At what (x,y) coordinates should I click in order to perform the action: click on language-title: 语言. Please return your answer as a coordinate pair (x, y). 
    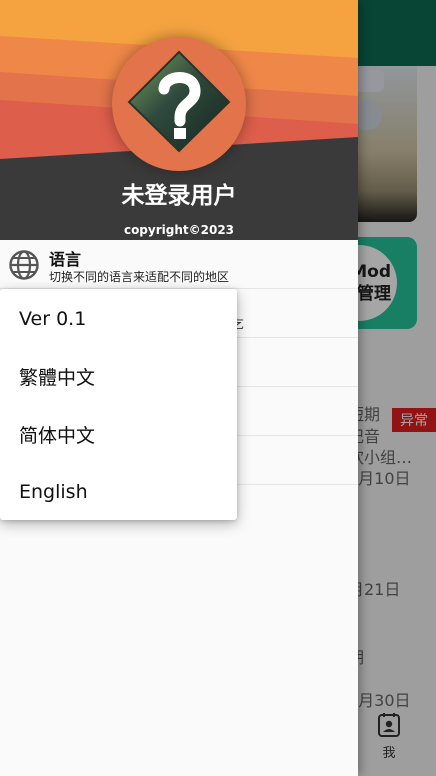
    Looking at the image, I should click on (65, 259).